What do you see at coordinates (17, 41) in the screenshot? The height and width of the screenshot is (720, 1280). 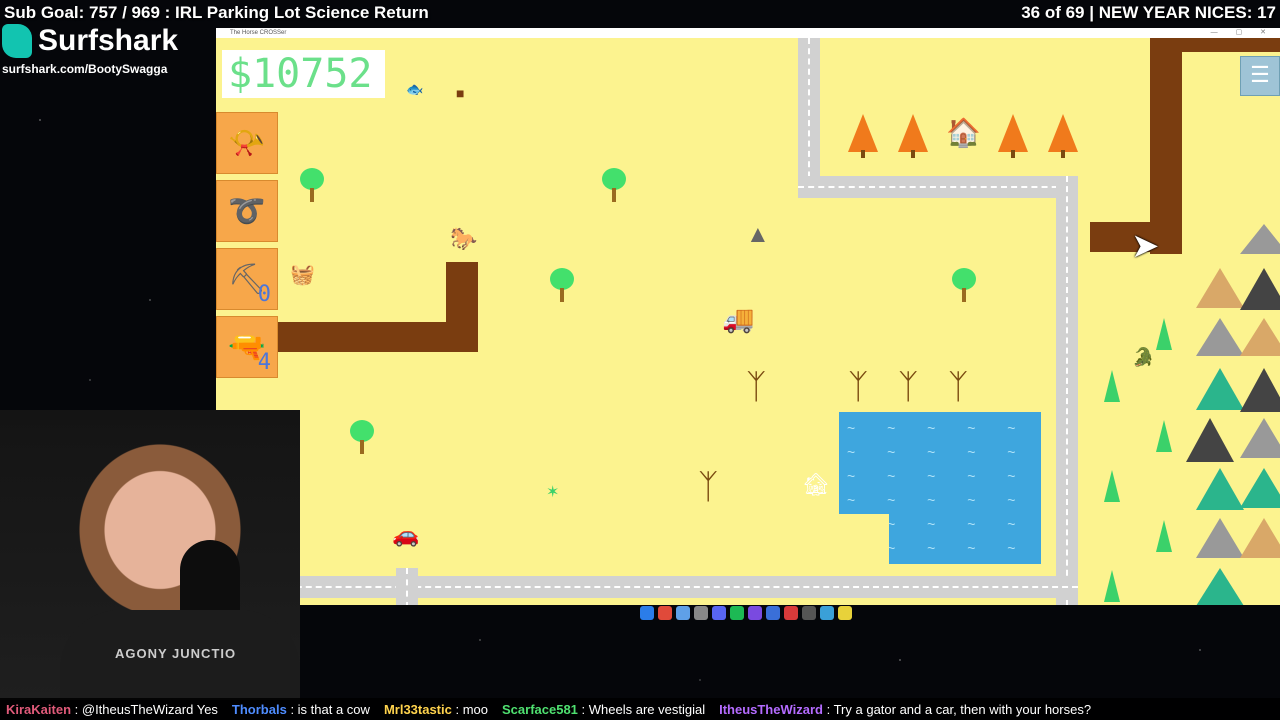 I see `surfshark-logo-icon` at bounding box center [17, 41].